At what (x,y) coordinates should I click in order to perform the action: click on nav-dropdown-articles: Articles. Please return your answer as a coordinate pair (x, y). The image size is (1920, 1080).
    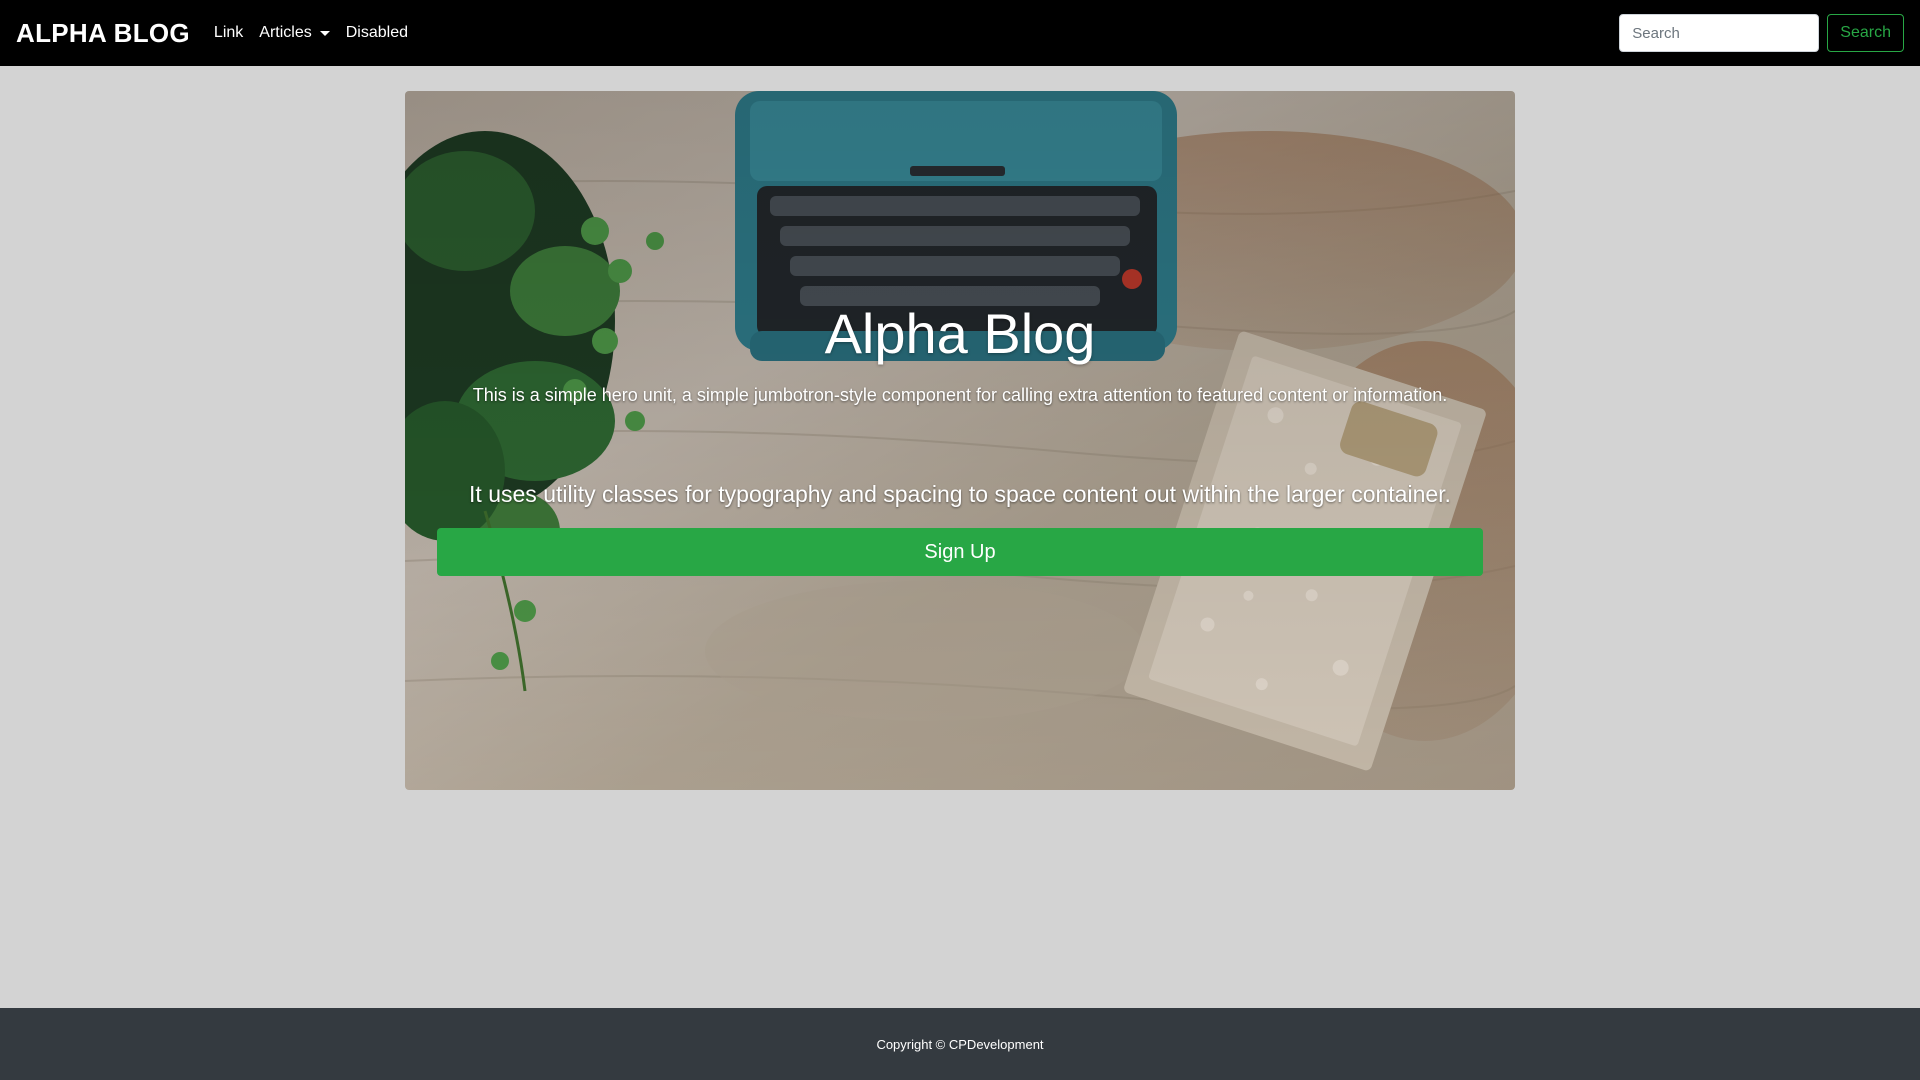
    Looking at the image, I should click on (294, 33).